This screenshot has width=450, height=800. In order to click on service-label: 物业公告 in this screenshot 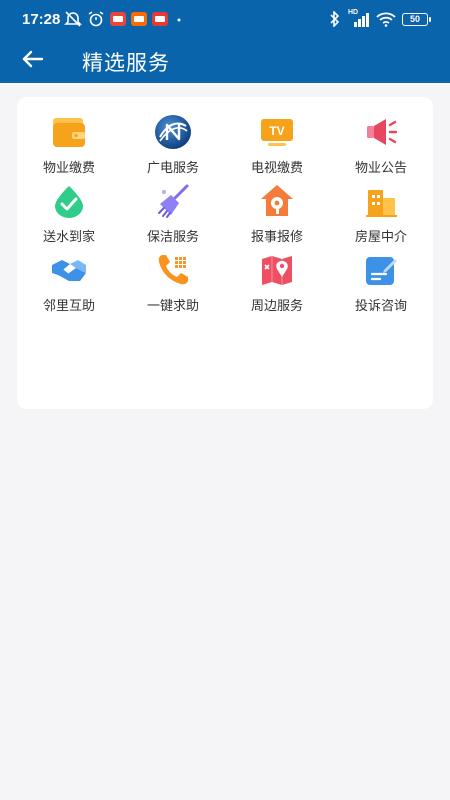, I will do `click(380, 168)`.